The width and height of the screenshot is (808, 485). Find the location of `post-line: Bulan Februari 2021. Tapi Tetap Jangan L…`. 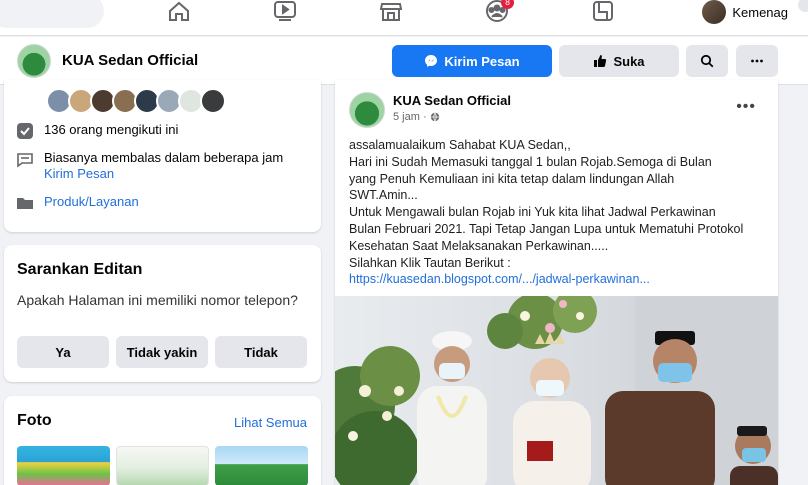

post-line: Bulan Februari 2021. Tapi Tetap Jangan L… is located at coordinates (546, 228).